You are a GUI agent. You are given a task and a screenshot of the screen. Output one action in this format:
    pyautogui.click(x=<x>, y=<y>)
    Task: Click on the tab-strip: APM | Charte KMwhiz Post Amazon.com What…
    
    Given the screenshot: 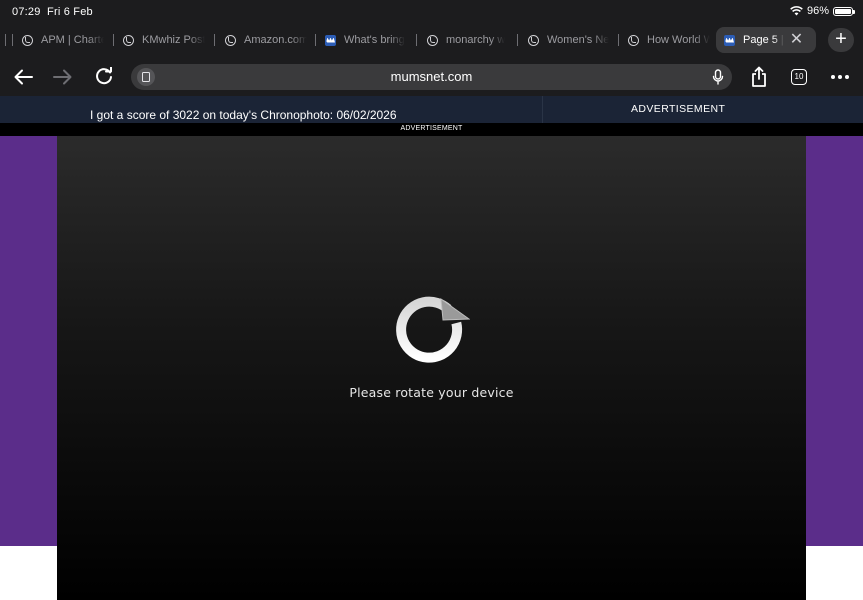 What is the action you would take?
    pyautogui.click(x=431, y=40)
    